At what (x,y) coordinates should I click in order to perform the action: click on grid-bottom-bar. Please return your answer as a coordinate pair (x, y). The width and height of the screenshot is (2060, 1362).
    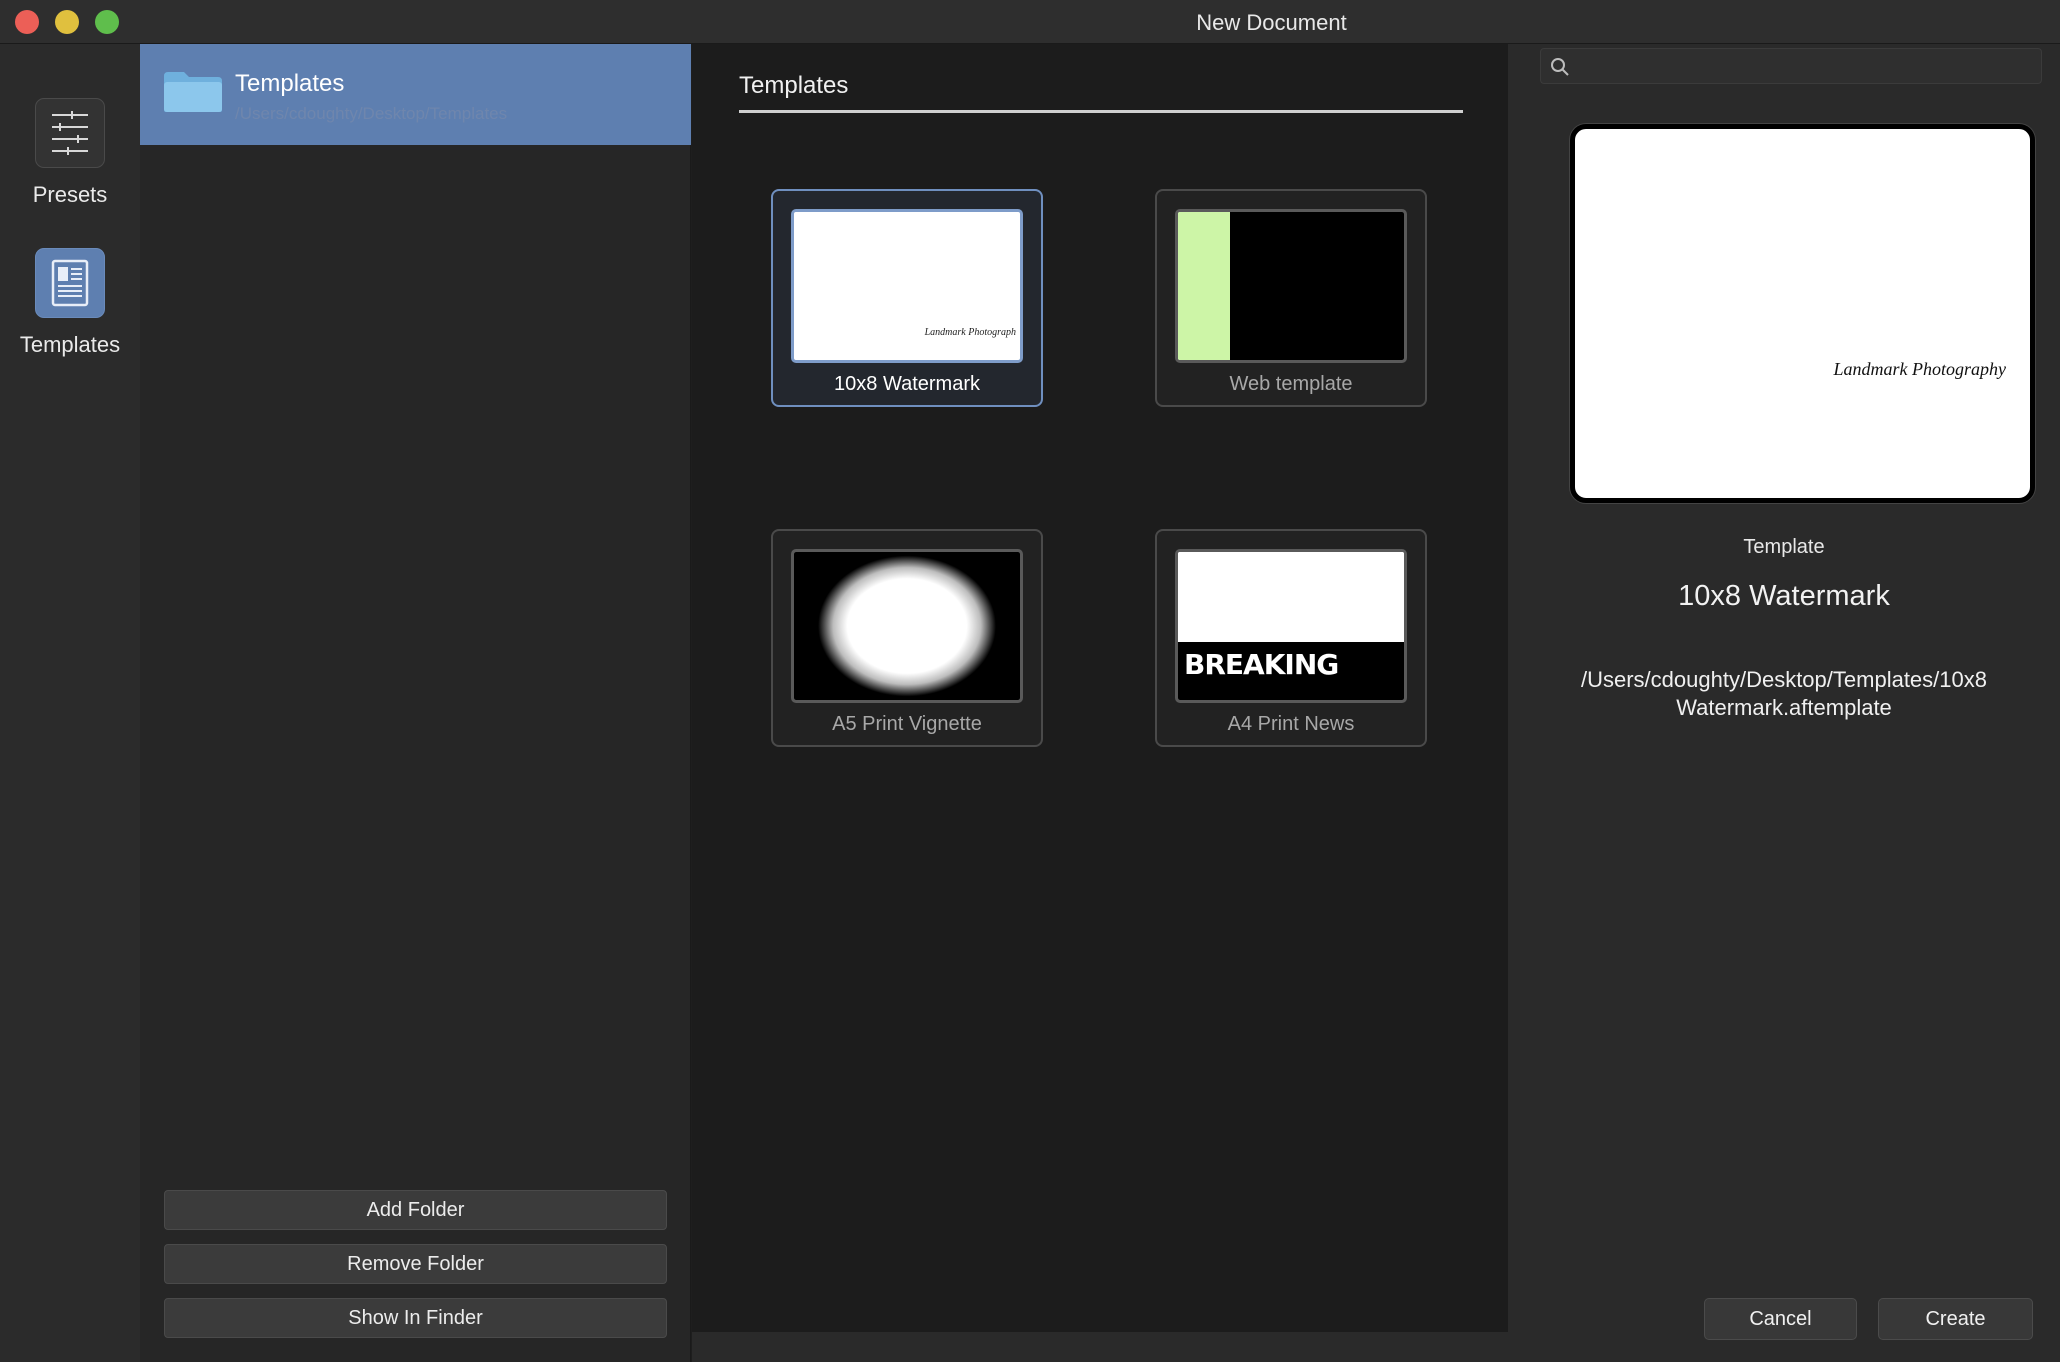
    Looking at the image, I should click on (1100, 1347).